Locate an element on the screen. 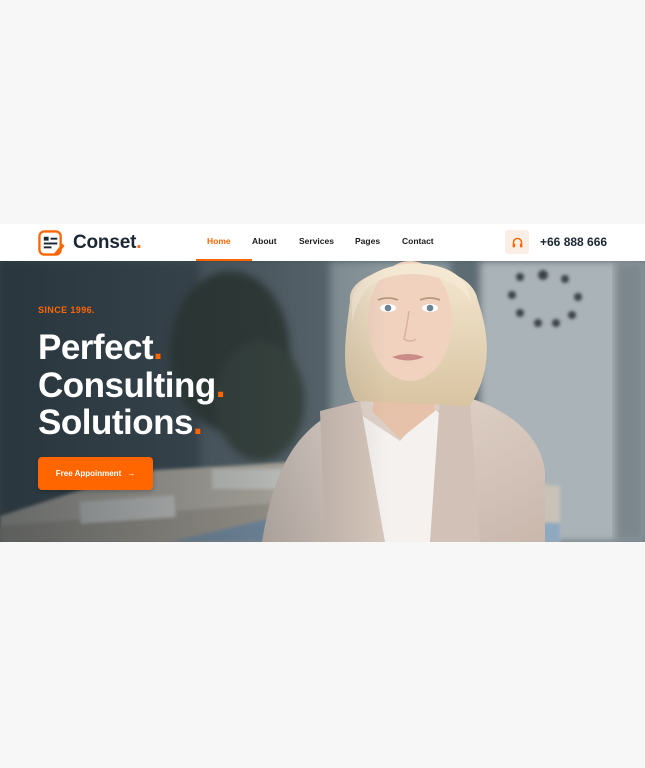 Image resolution: width=645 pixels, height=768 pixels. headset-icon is located at coordinates (517, 242).